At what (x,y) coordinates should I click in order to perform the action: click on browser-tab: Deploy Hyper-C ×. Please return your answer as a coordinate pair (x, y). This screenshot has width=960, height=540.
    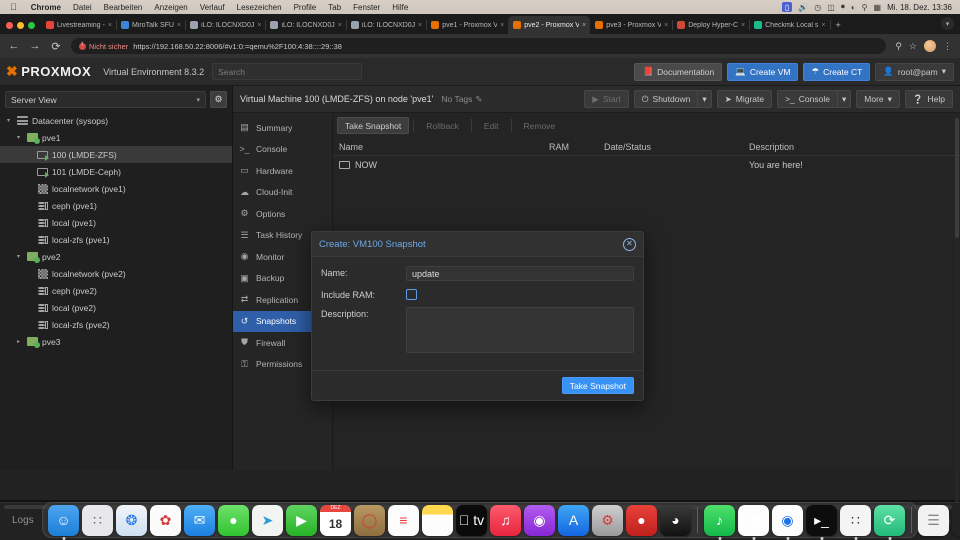
    Looking at the image, I should click on (711, 25).